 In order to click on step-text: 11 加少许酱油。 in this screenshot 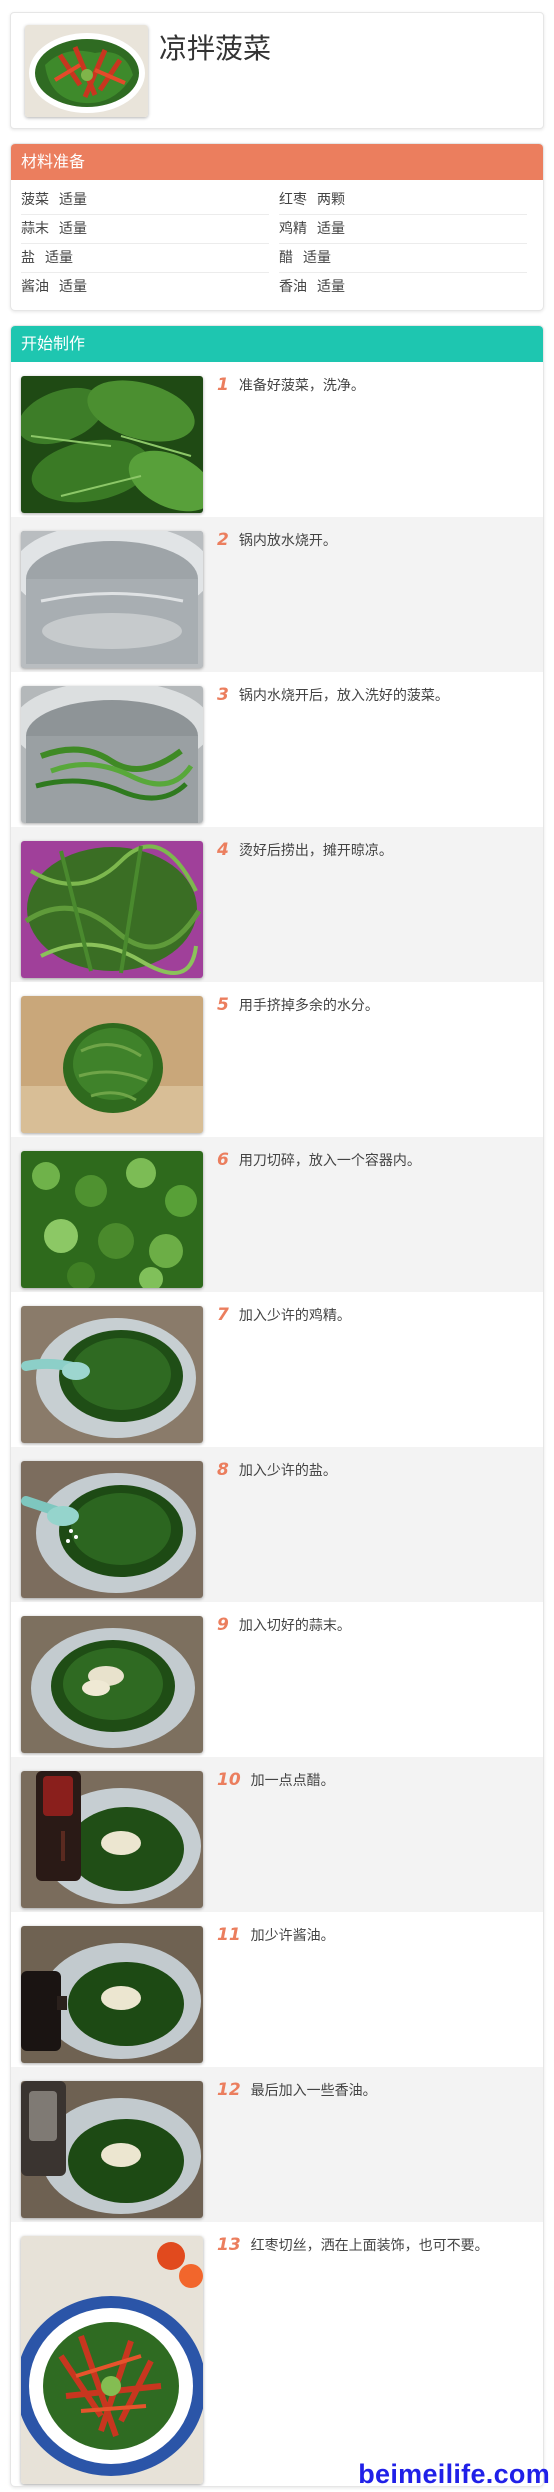, I will do `click(276, 1935)`.